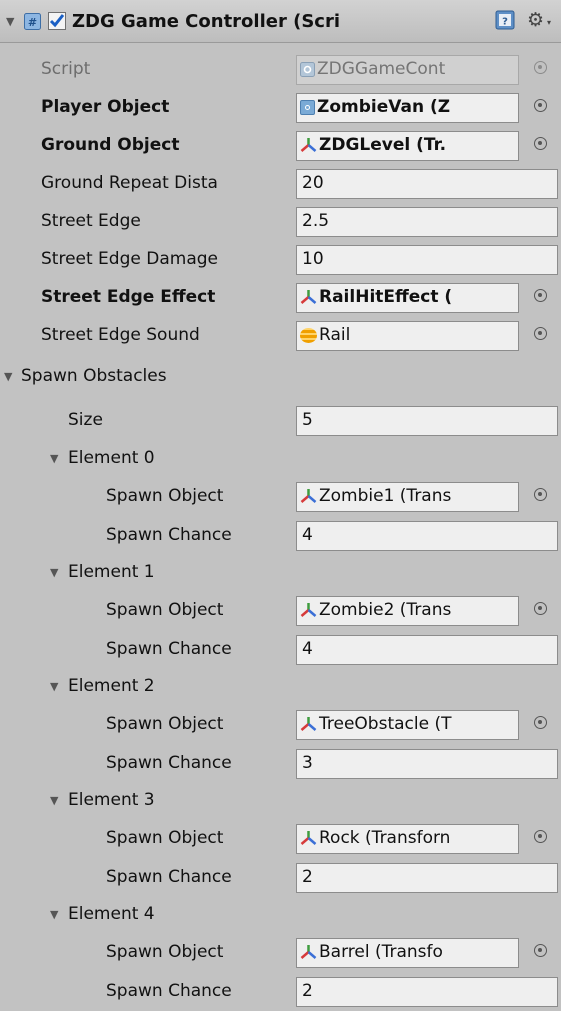 The image size is (561, 1011). I want to click on property-script: Script ZDGGameCont, so click(280, 70).